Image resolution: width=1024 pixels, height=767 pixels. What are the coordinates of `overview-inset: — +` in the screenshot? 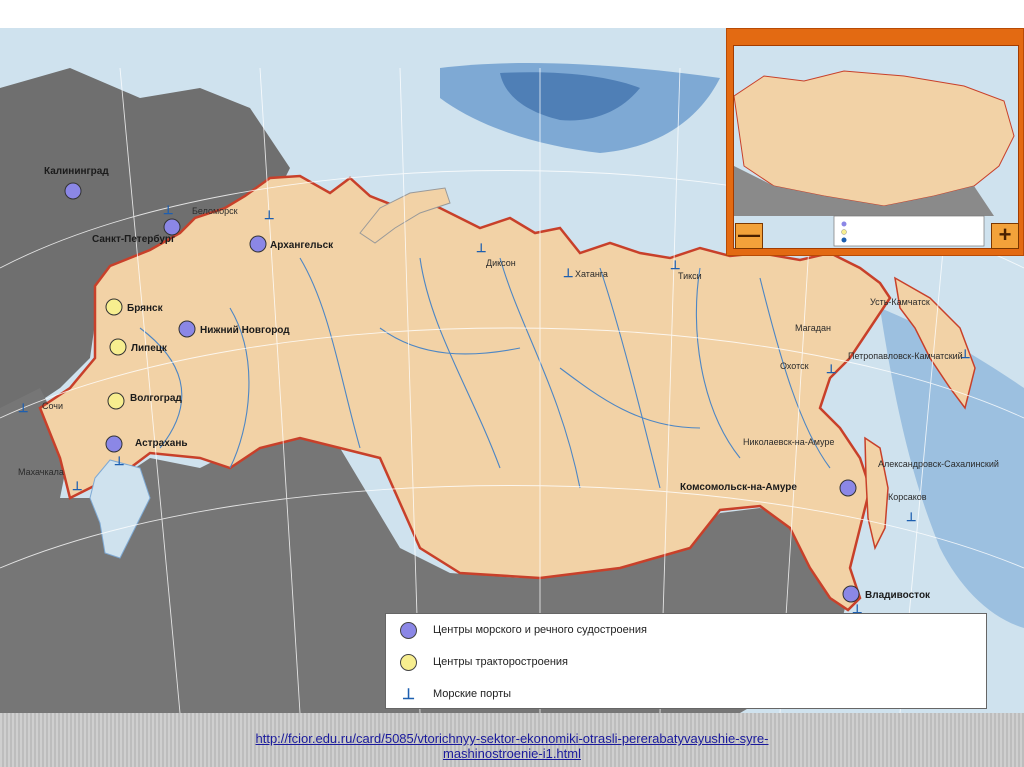 It's located at (875, 142).